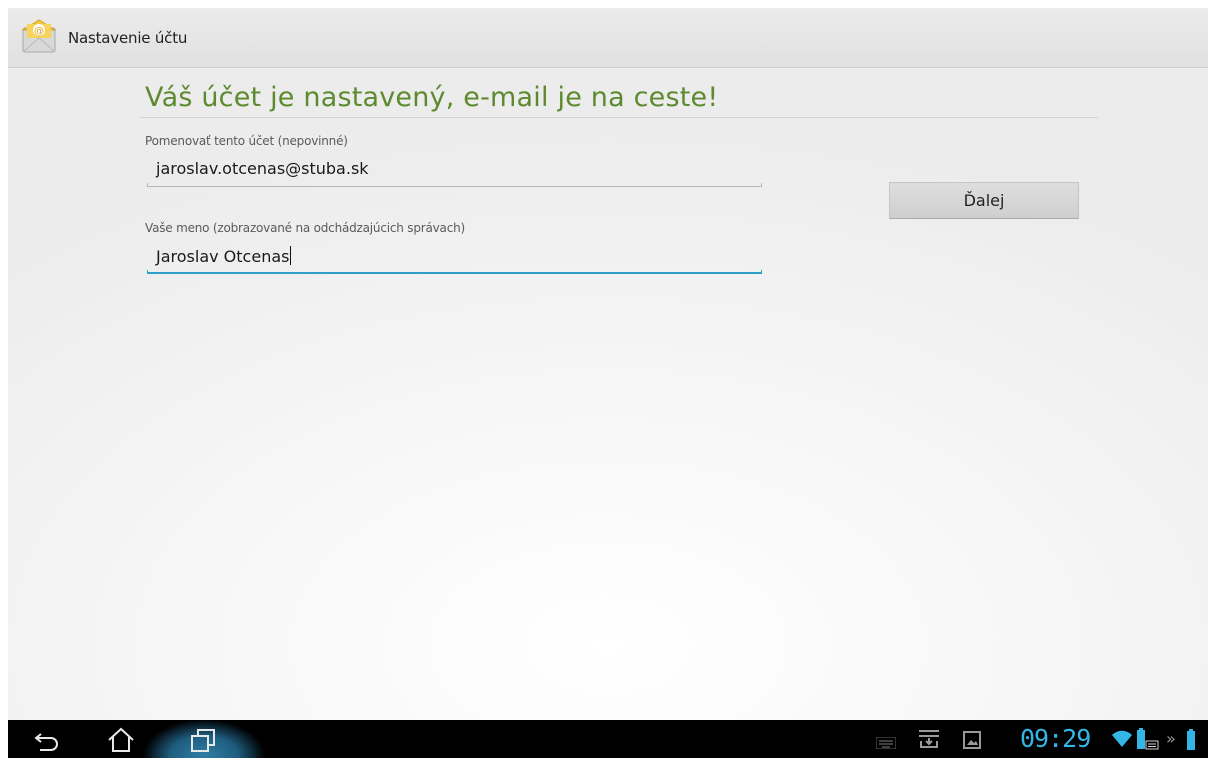 The height and width of the screenshot is (758, 1208). I want to click on system-bar: 09:29 », so click(608, 739).